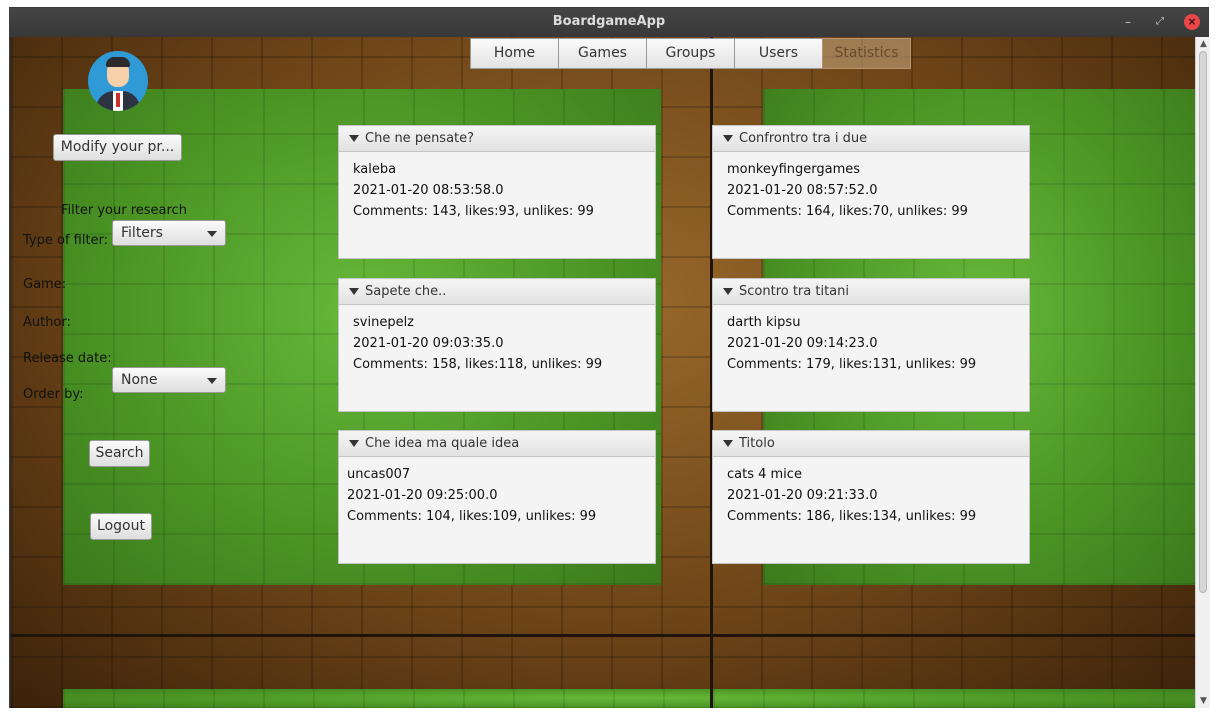 Image resolution: width=1218 pixels, height=717 pixels. Describe the element at coordinates (802, 343) in the screenshot. I see `post-date: 2021-01-20 09:14:23.0` at that location.